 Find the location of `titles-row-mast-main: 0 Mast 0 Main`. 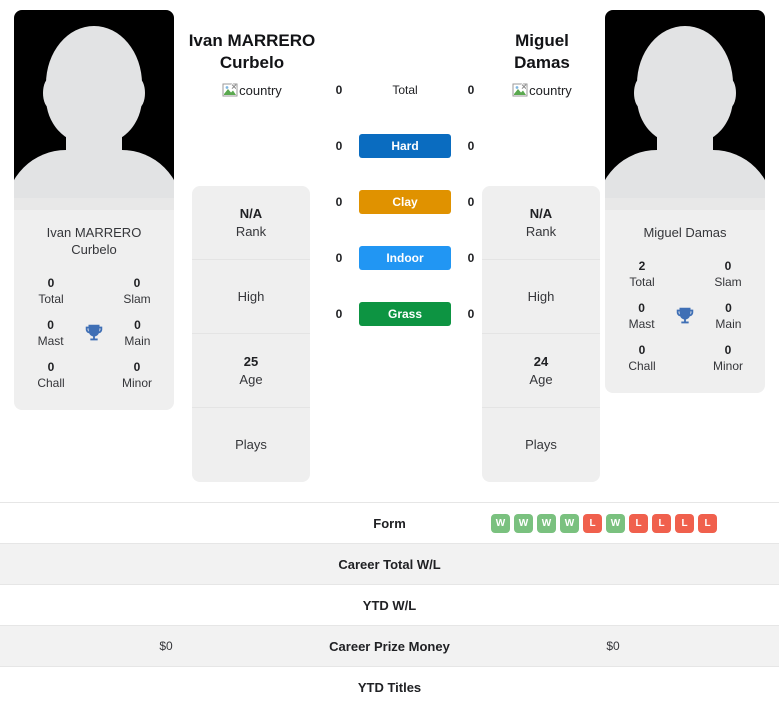

titles-row-mast-main: 0 Mast 0 Main is located at coordinates (685, 316).